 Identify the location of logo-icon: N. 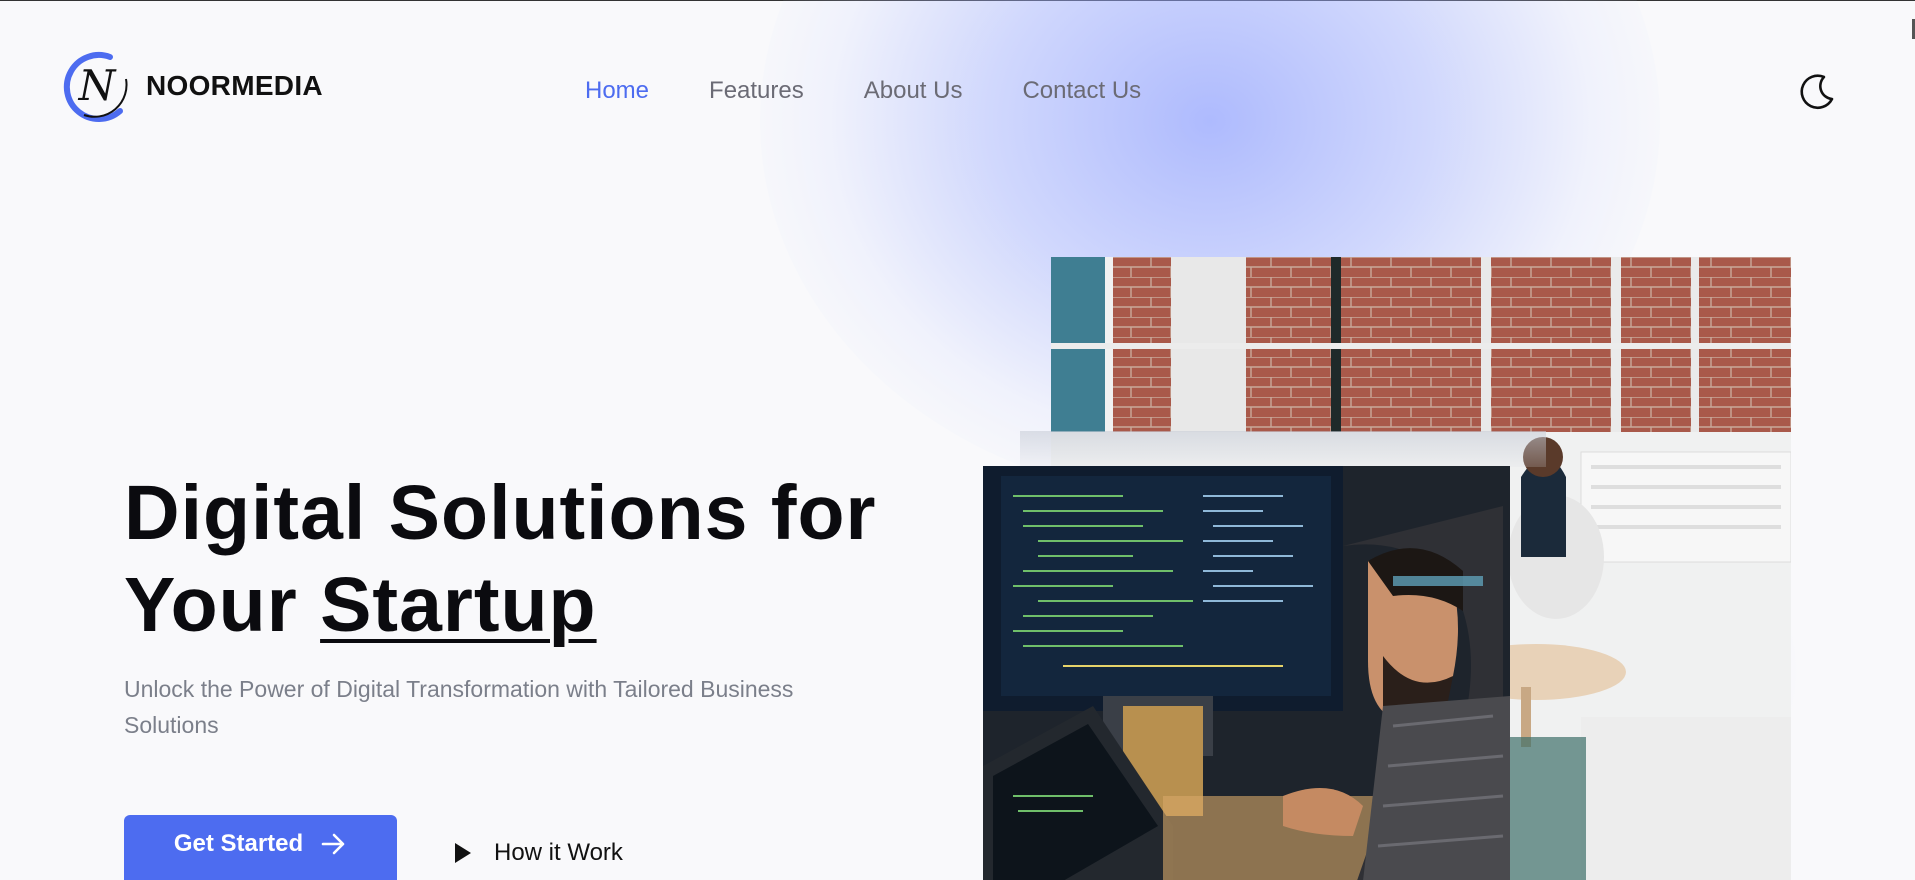
(95, 87).